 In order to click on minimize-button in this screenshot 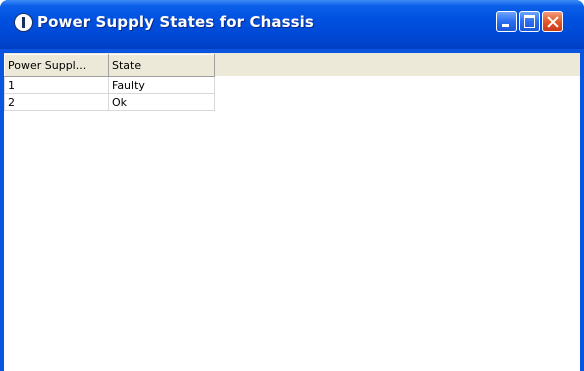, I will do `click(506, 21)`.